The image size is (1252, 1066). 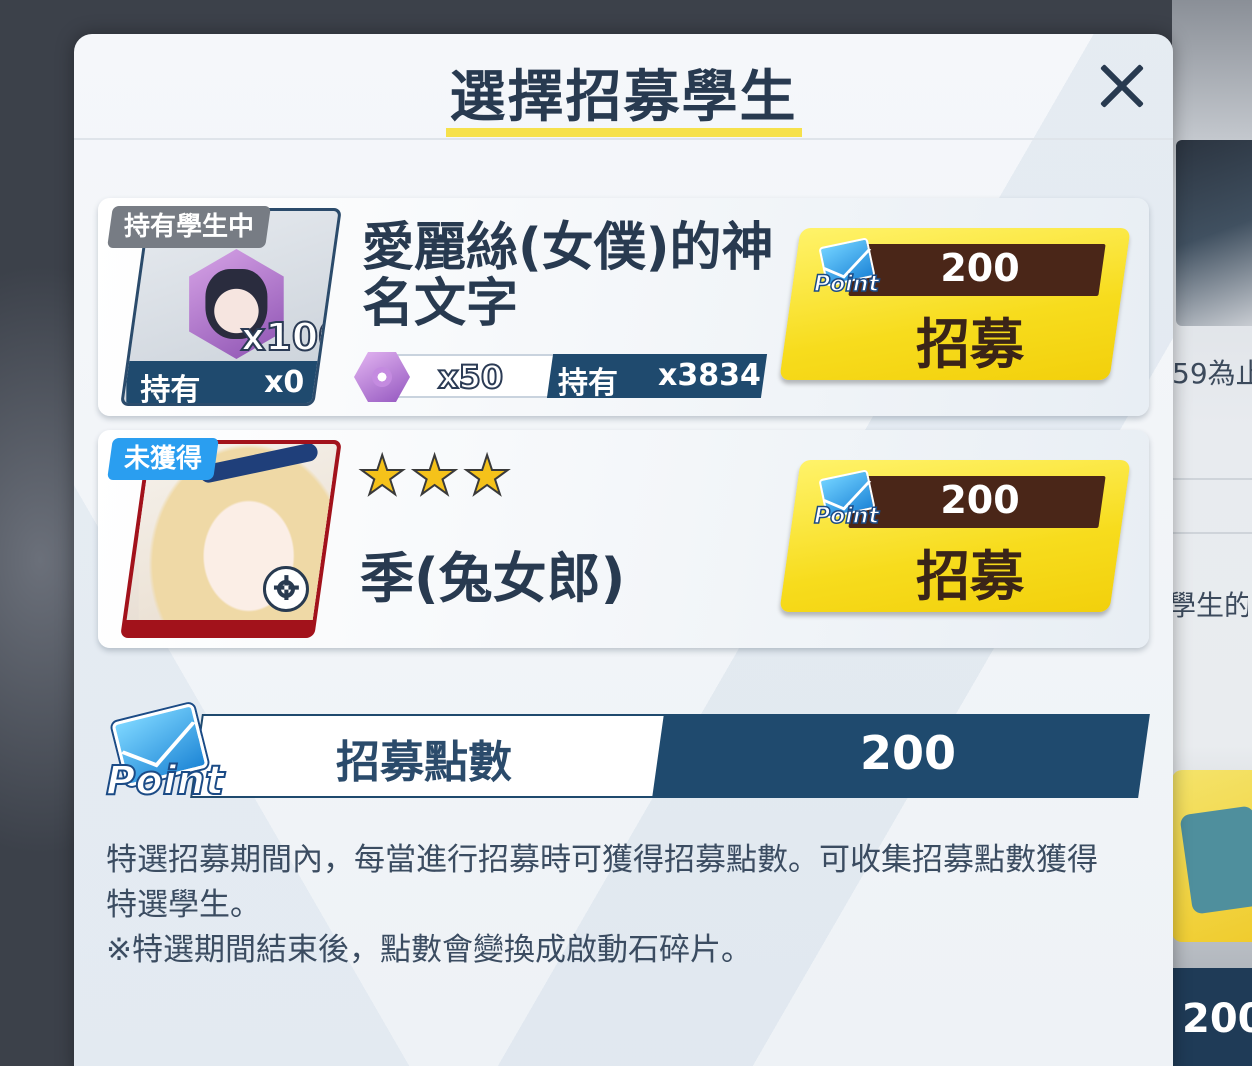 I want to click on background-value: 200, so click(x=1212, y=1017).